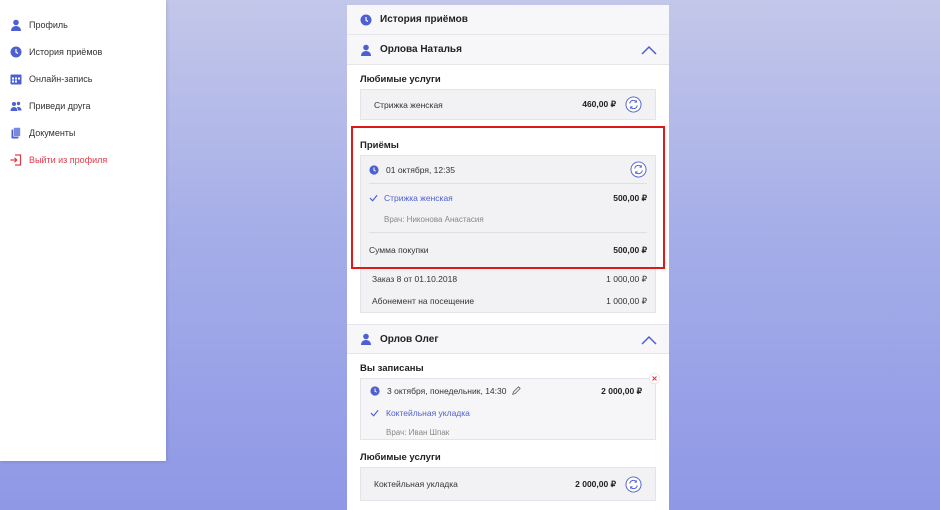 Image resolution: width=940 pixels, height=510 pixels. What do you see at coordinates (516, 391) in the screenshot?
I see `pencil-icon` at bounding box center [516, 391].